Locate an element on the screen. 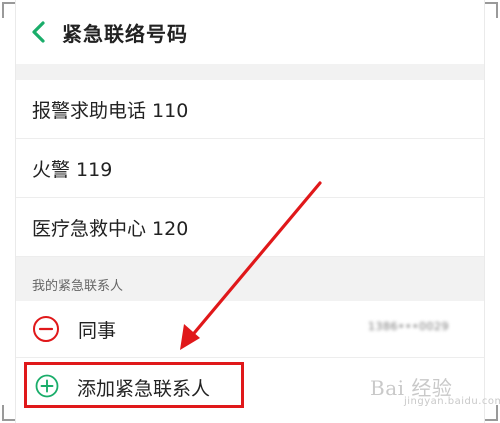 This screenshot has height=423, width=500. emergency-item-ambulance: 医疗急救中心 120 is located at coordinates (250, 227).